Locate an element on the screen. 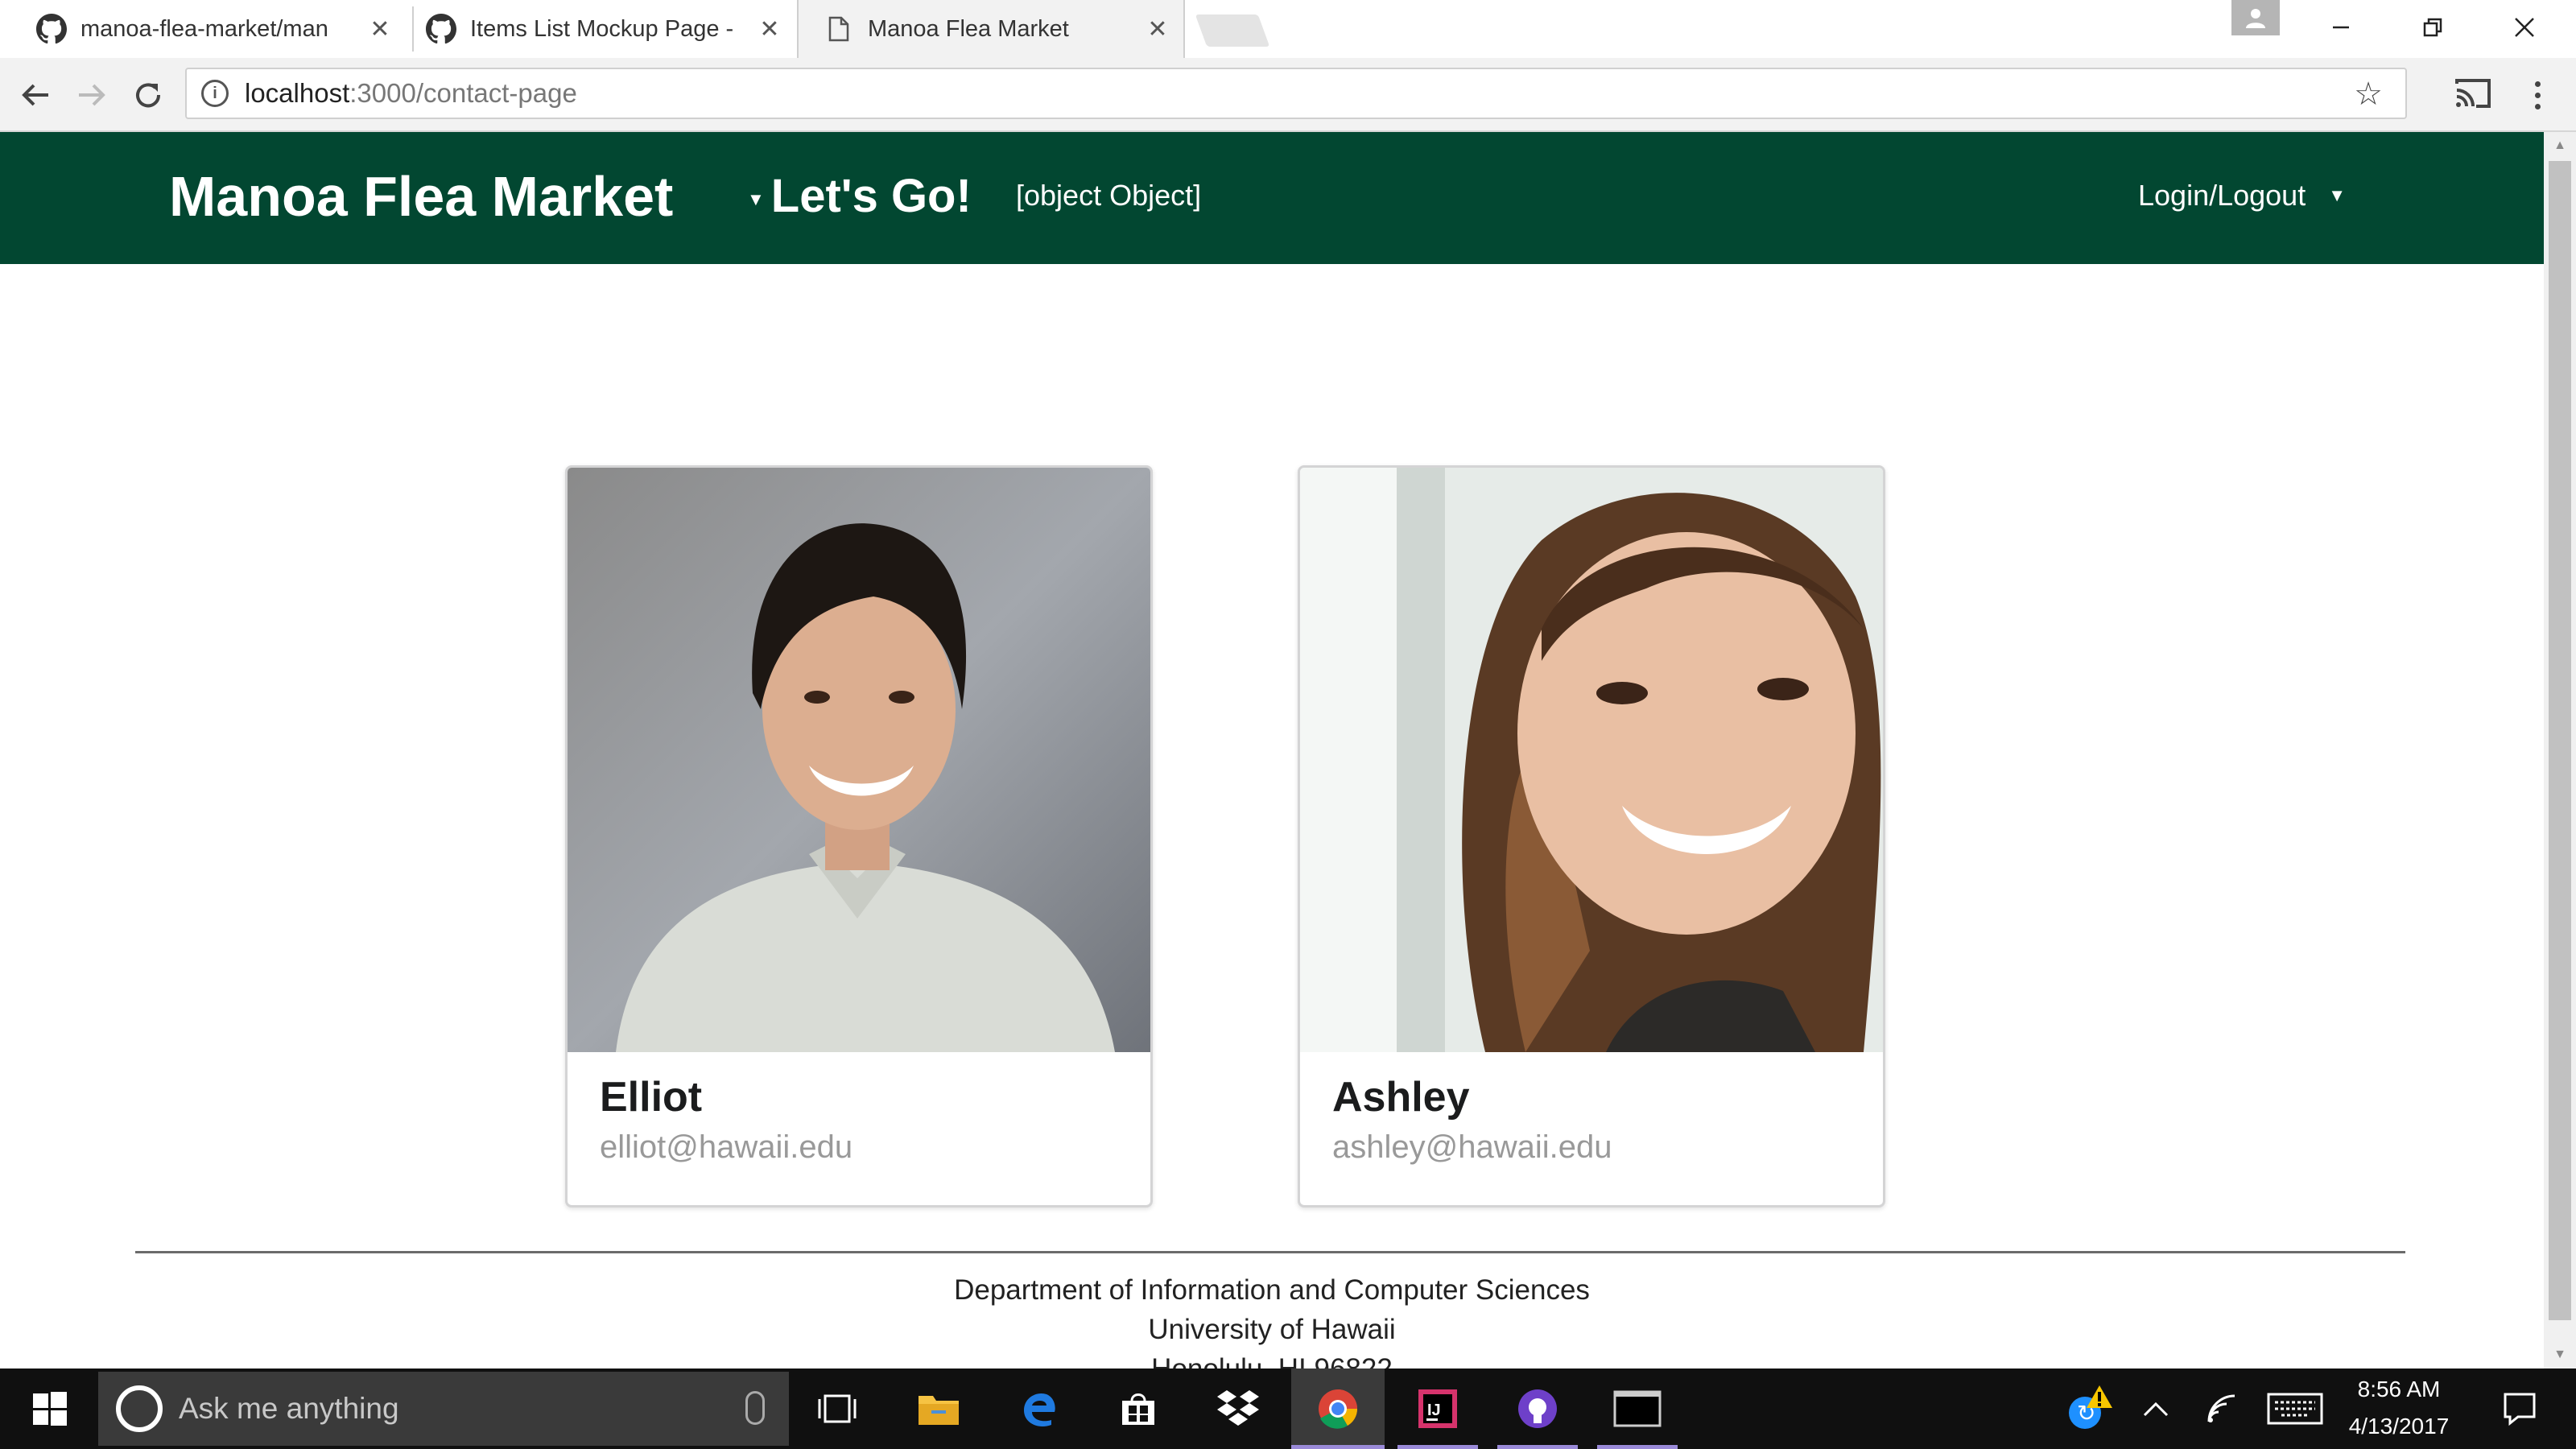 The width and height of the screenshot is (2576, 1449). contact-card-elliot: Elliot elliot@hawaii.edu is located at coordinates (859, 836).